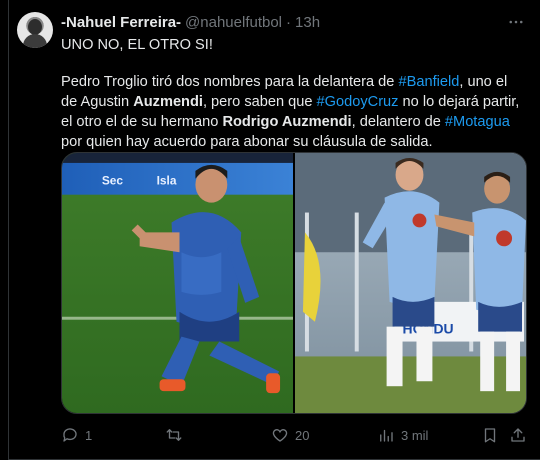 Image resolution: width=540 pixels, height=460 pixels. Describe the element at coordinates (167, 181) in the screenshot. I see `svg-text: Isla` at that location.